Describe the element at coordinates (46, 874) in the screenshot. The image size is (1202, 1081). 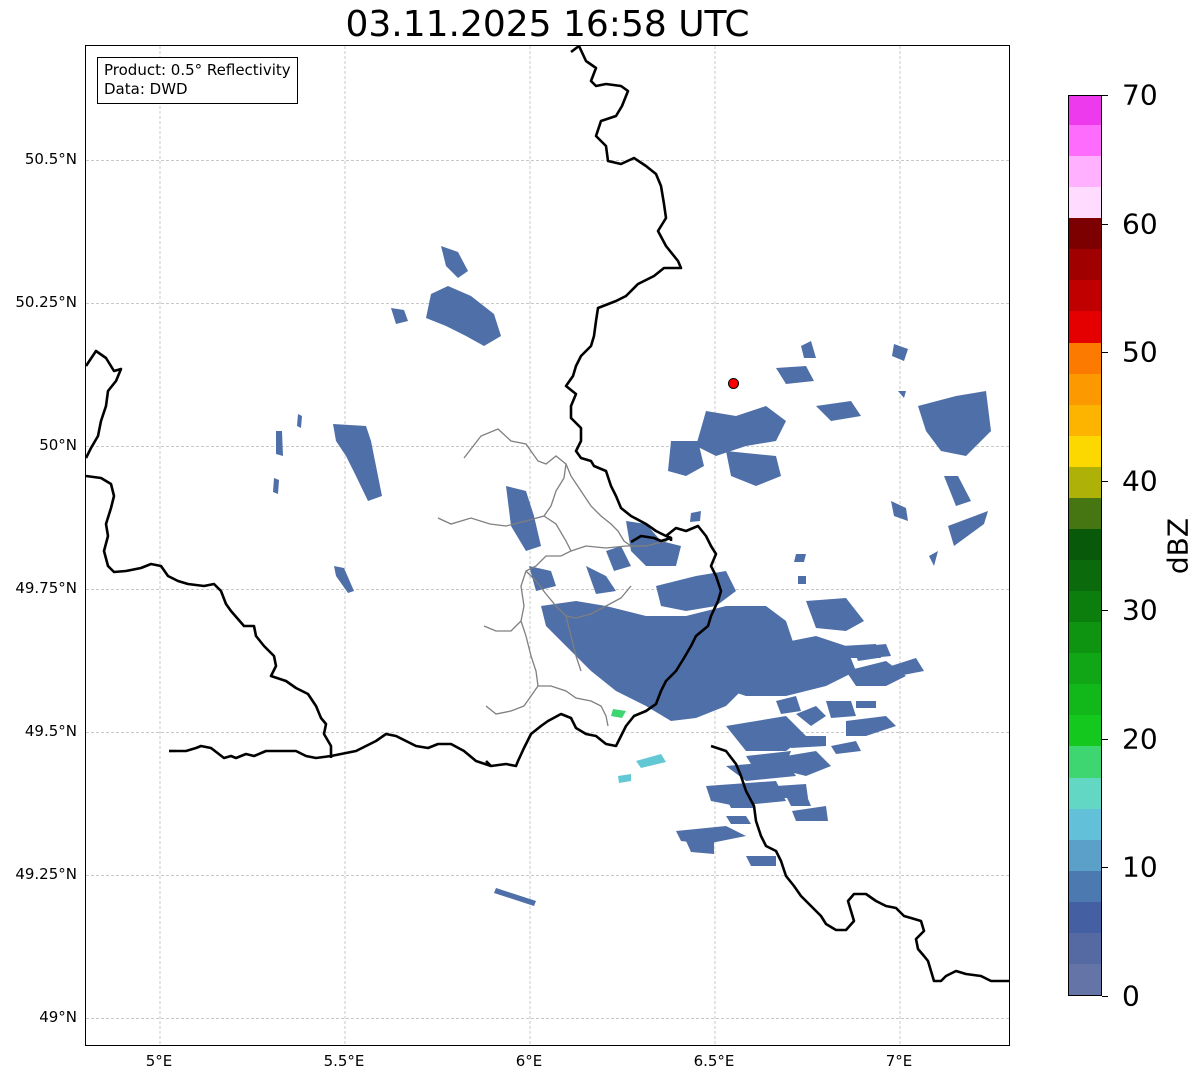
I see `lat-label: 49.25°N` at that location.